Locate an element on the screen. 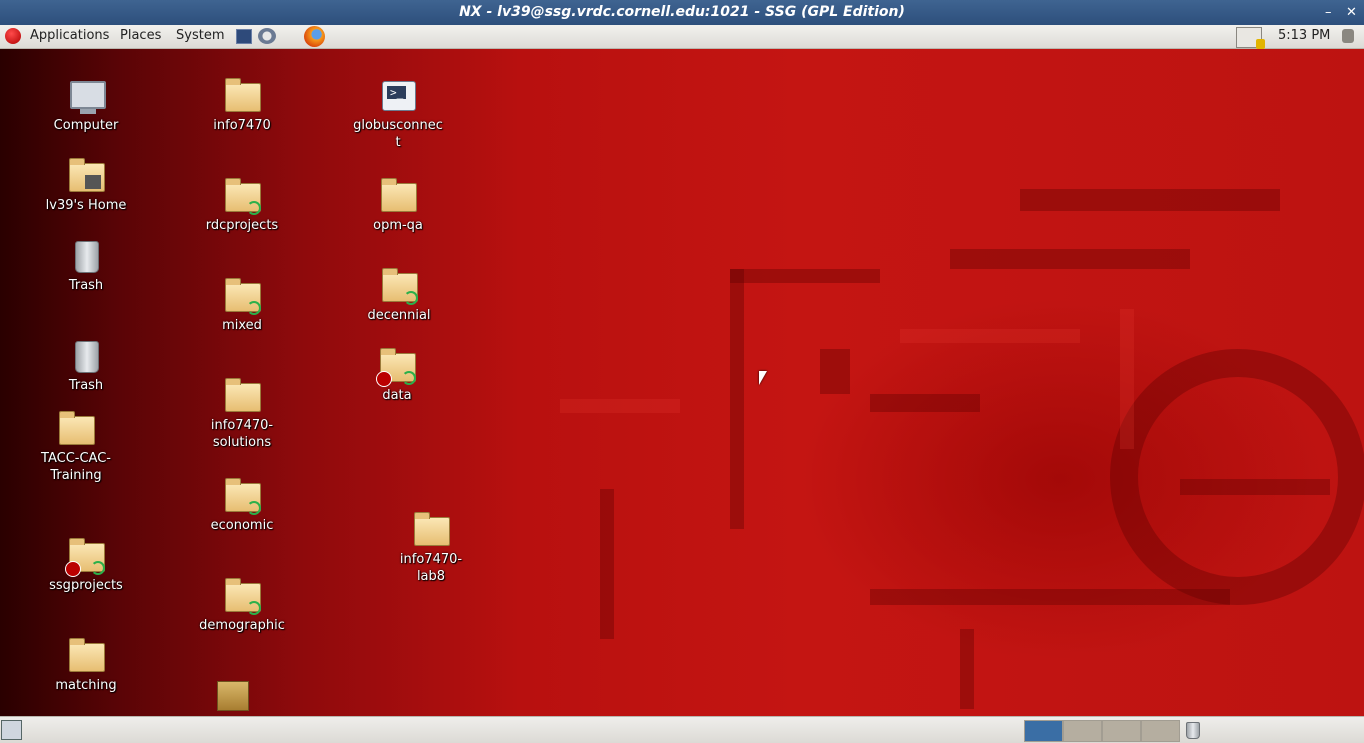 This screenshot has width=1364, height=743. icon-label: globusconnect is located at coordinates (398, 134).